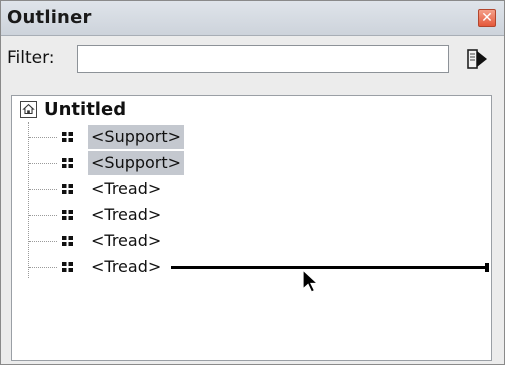 The height and width of the screenshot is (365, 505). What do you see at coordinates (49, 17) in the screenshot?
I see `window-title: Outliner` at bounding box center [49, 17].